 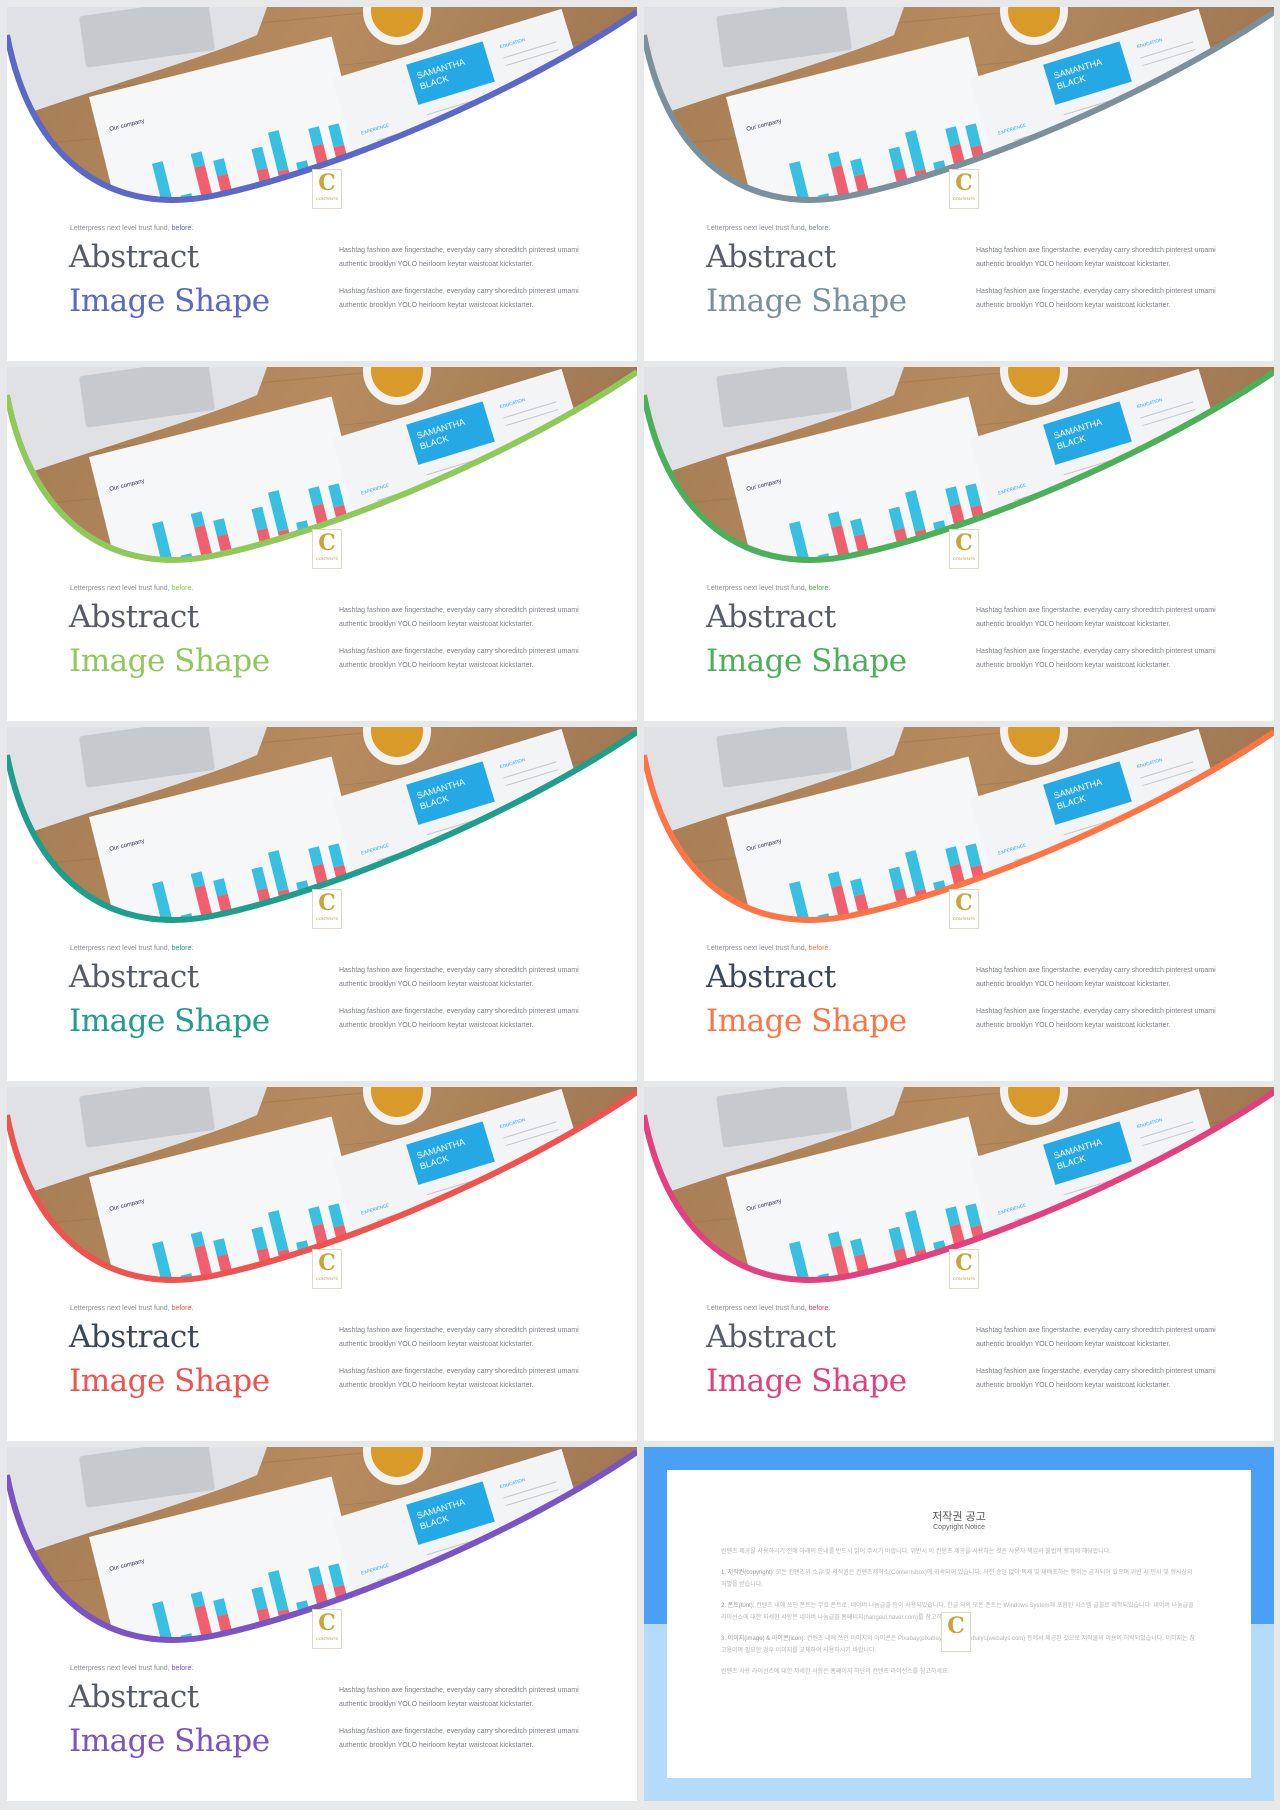 What do you see at coordinates (959, 1517) in the screenshot?
I see `notice-title: 저작권 공고` at bounding box center [959, 1517].